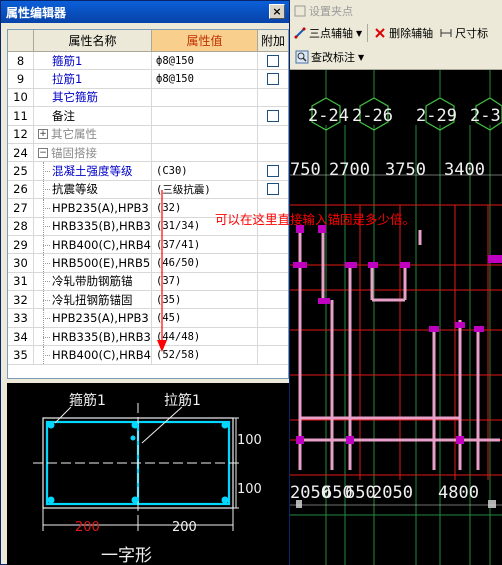  Describe the element at coordinates (162, 346) in the screenshot. I see `annotation-arrow-head` at that location.